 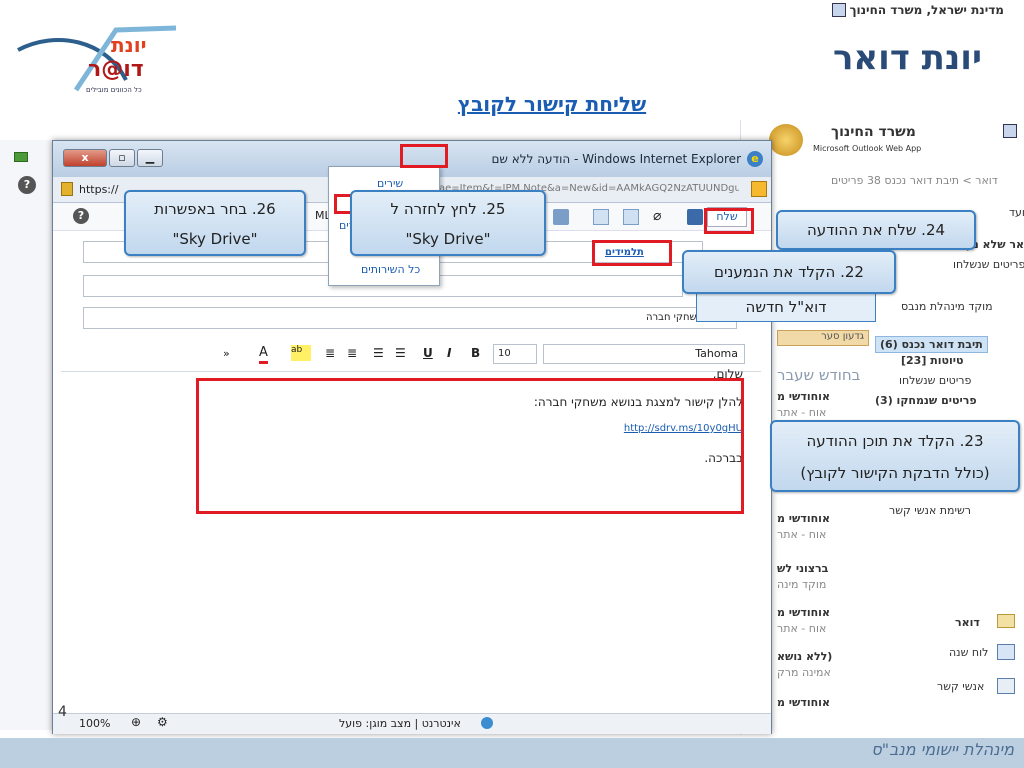 I want to click on highlight-icon: ab, so click(x=301, y=353).